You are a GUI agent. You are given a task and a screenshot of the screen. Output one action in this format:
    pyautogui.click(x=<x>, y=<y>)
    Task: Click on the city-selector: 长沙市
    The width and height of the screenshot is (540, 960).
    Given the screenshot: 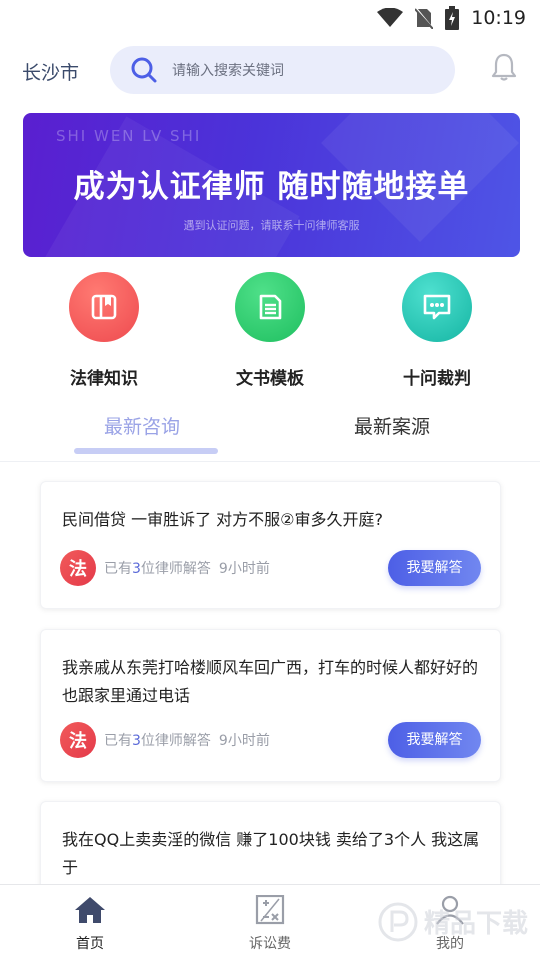 What is the action you would take?
    pyautogui.click(x=50, y=71)
    